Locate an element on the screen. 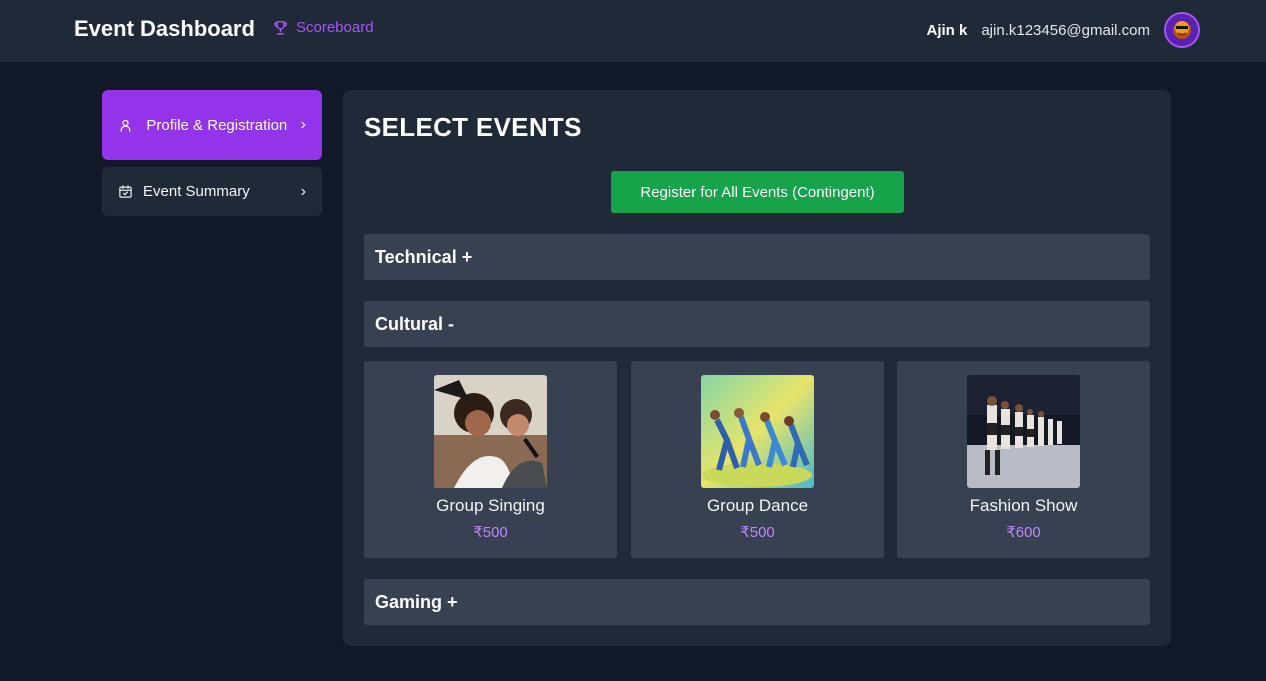  page-title: SELECT EVENTS is located at coordinates (473, 127).